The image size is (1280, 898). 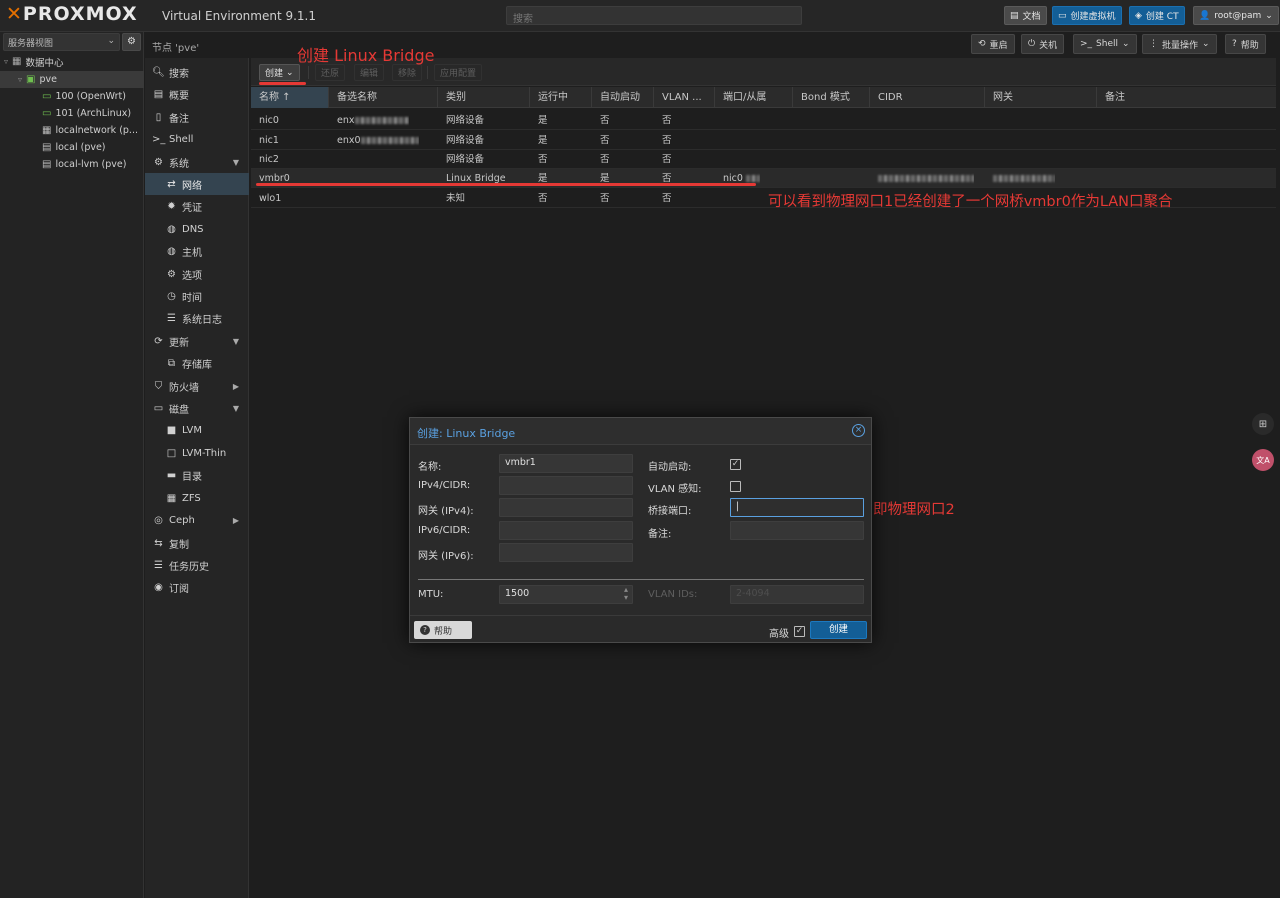 I want to click on tree-item-local: ▤ local (pve), so click(x=72, y=147).